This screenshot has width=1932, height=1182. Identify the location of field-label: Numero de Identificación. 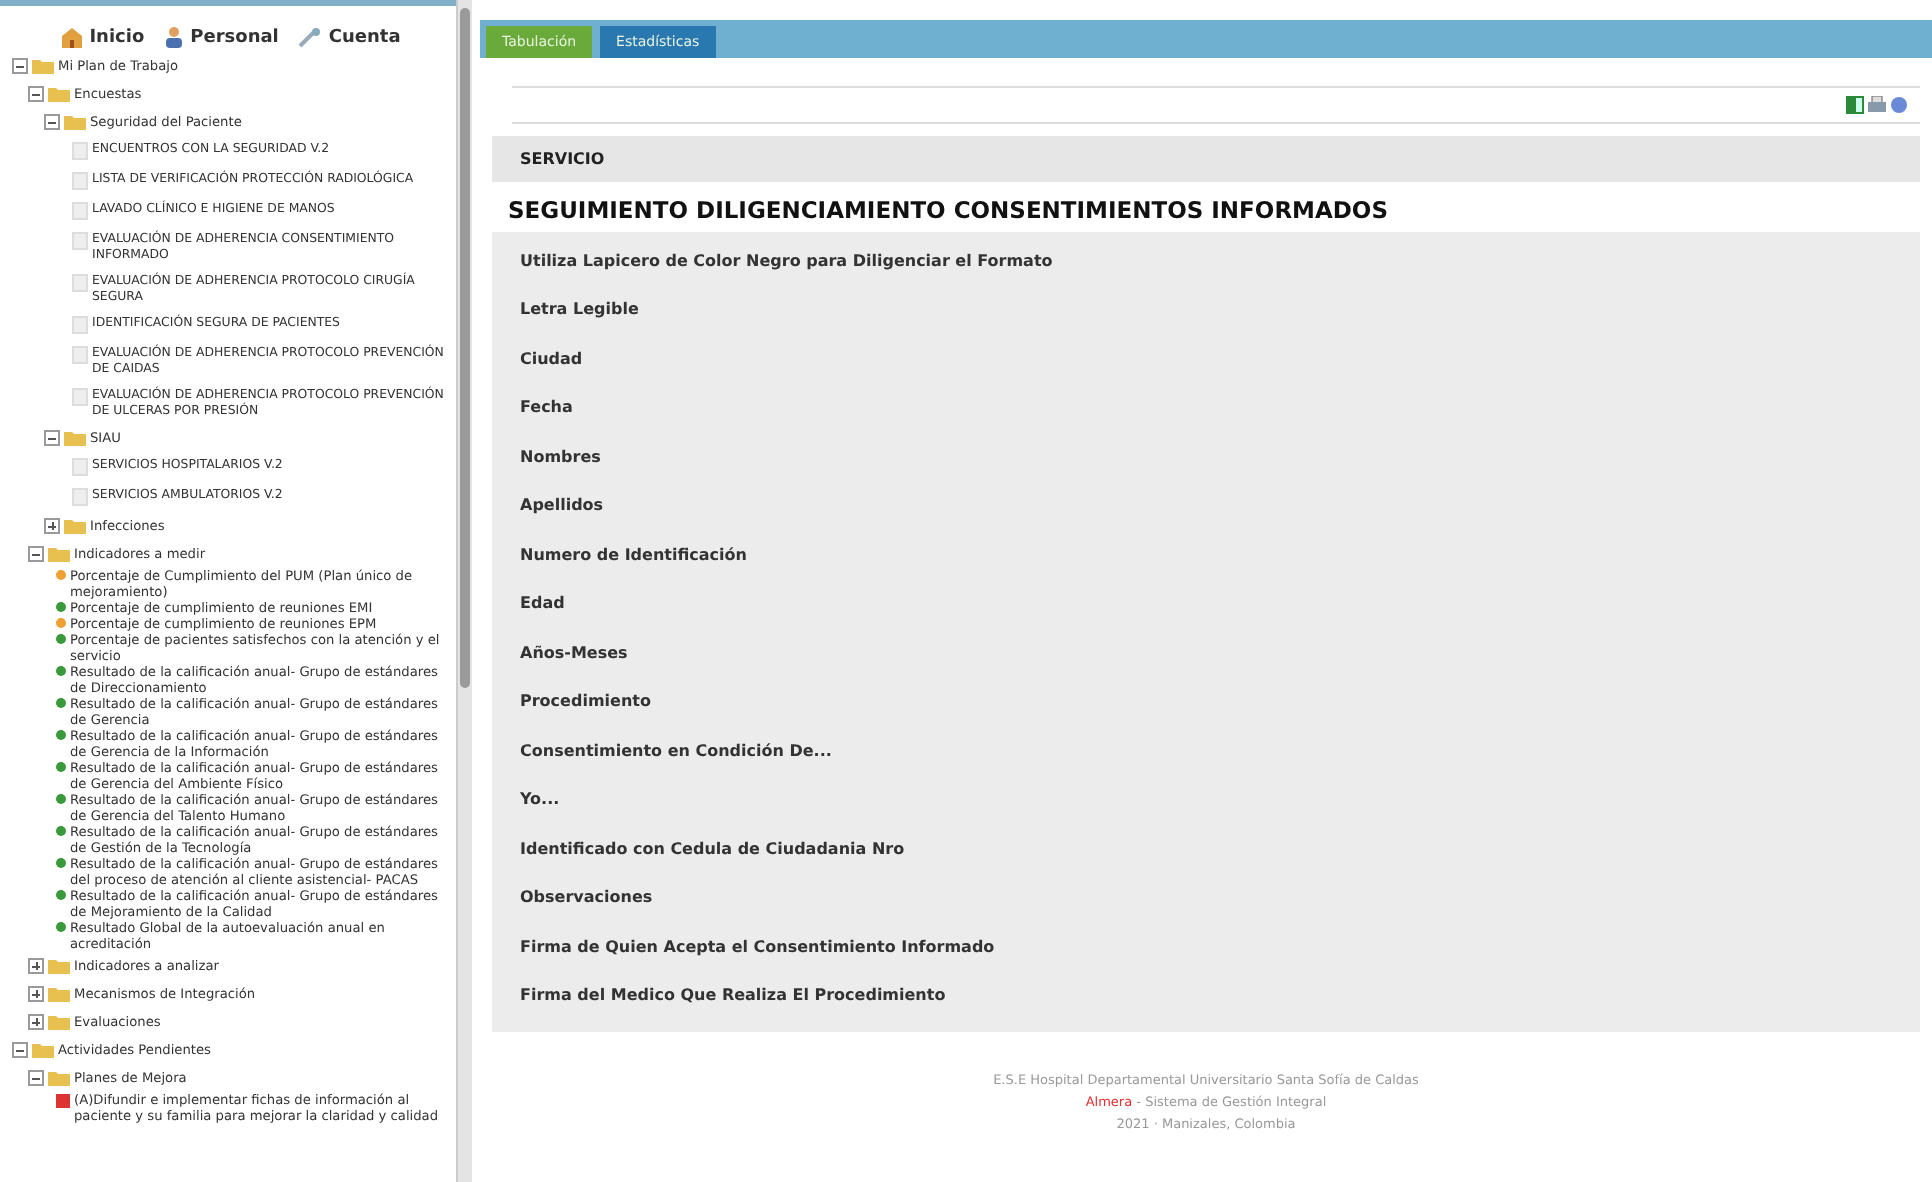
(633, 555).